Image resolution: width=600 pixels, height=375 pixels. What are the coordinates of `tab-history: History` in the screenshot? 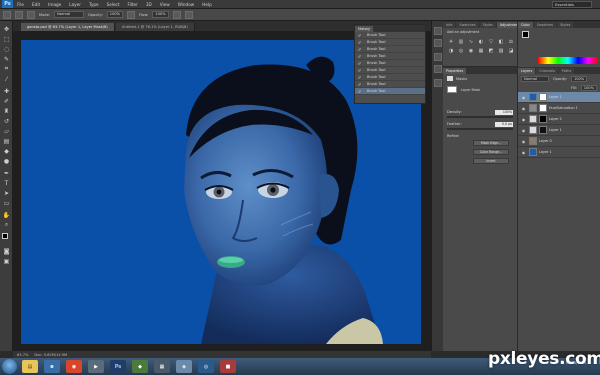 It's located at (364, 29).